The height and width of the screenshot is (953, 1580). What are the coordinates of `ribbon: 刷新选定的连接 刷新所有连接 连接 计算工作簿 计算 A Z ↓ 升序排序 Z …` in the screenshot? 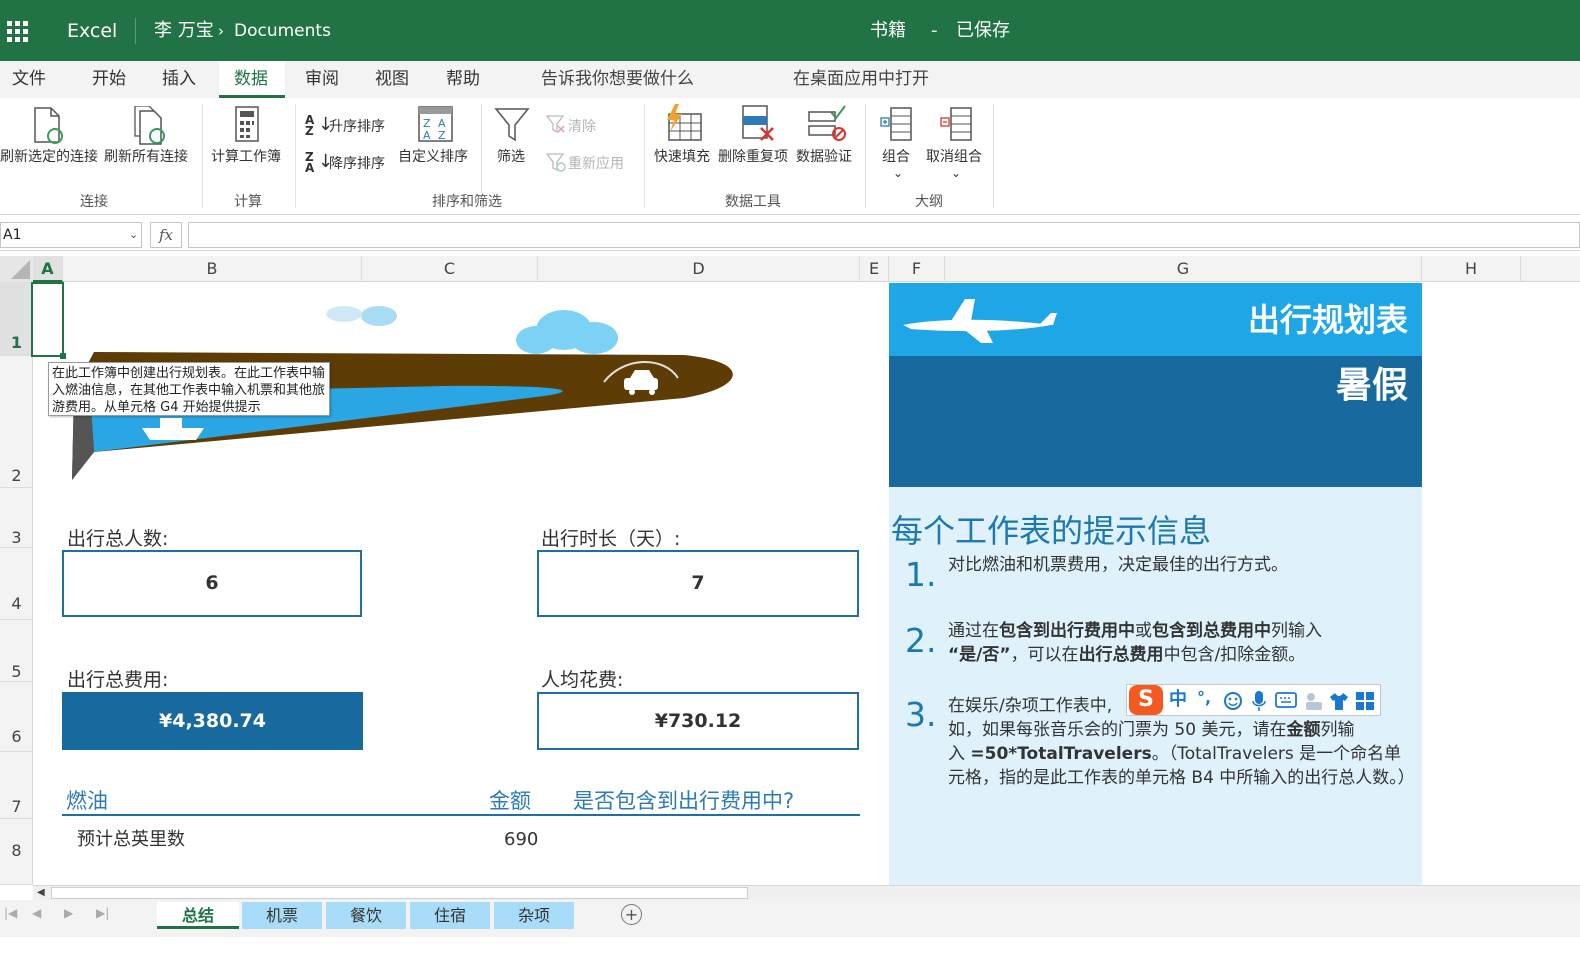 It's located at (790, 156).